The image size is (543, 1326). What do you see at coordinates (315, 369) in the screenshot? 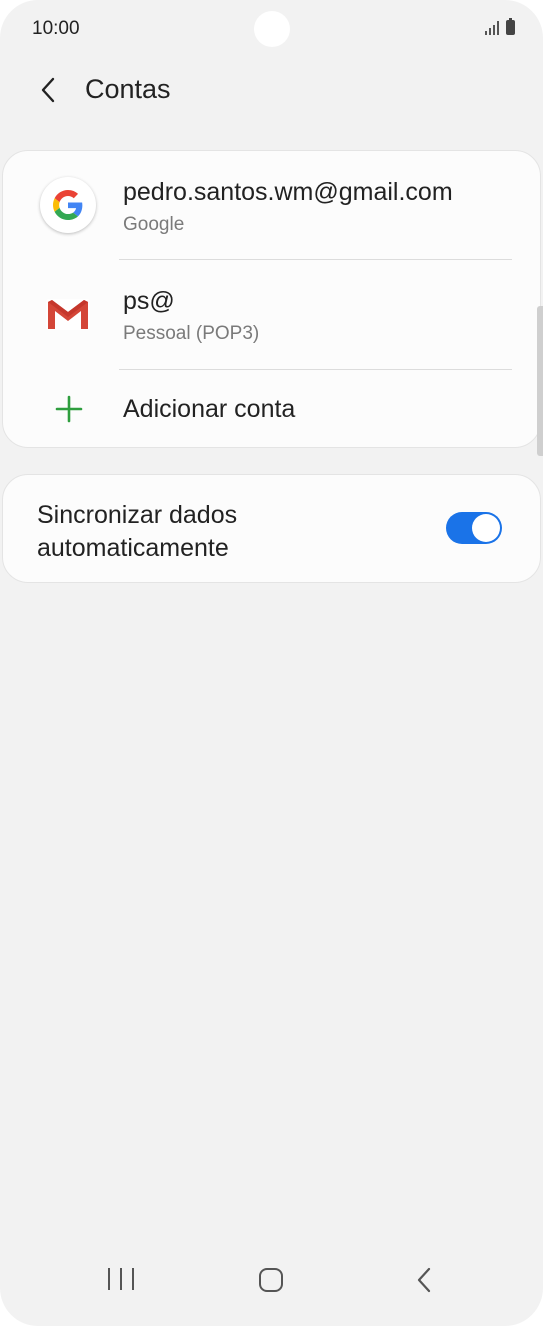
I see `divider` at bounding box center [315, 369].